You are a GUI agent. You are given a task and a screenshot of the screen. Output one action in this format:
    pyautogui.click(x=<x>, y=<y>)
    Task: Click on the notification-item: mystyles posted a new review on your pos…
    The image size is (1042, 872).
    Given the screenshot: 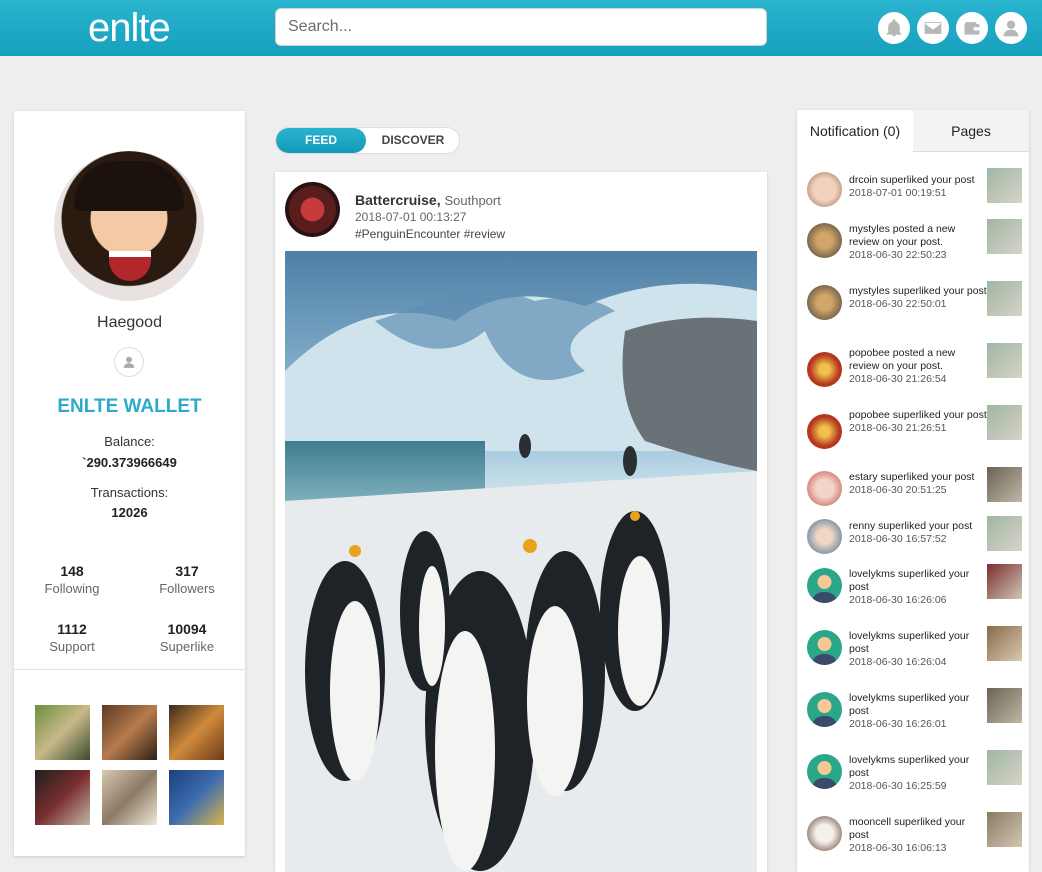 What is the action you would take?
    pyautogui.click(x=913, y=251)
    